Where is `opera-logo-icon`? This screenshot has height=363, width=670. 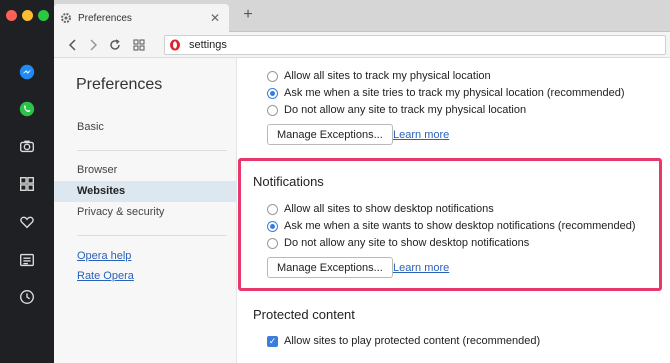
opera-logo-icon is located at coordinates (175, 45).